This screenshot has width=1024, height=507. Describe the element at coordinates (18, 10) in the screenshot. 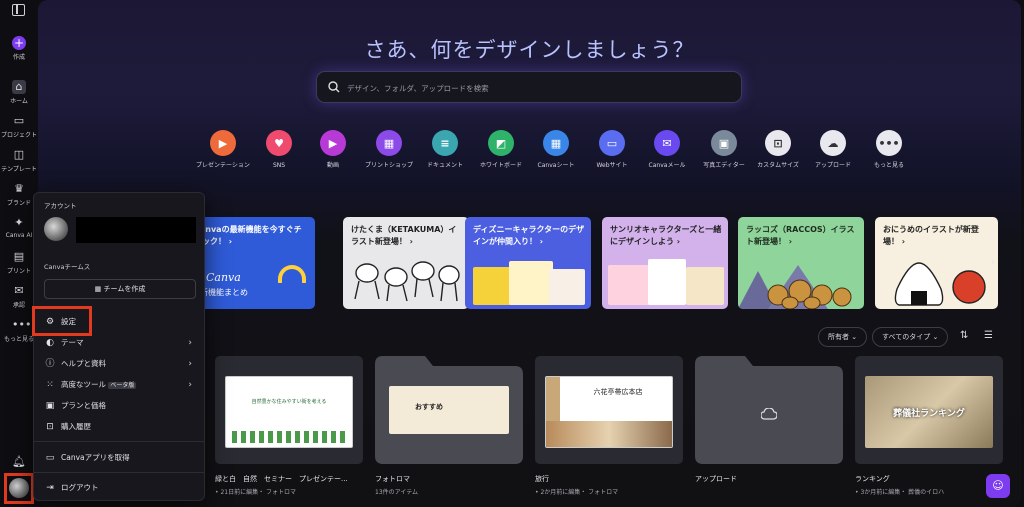

I see `sidebar-toggle-icon` at that location.